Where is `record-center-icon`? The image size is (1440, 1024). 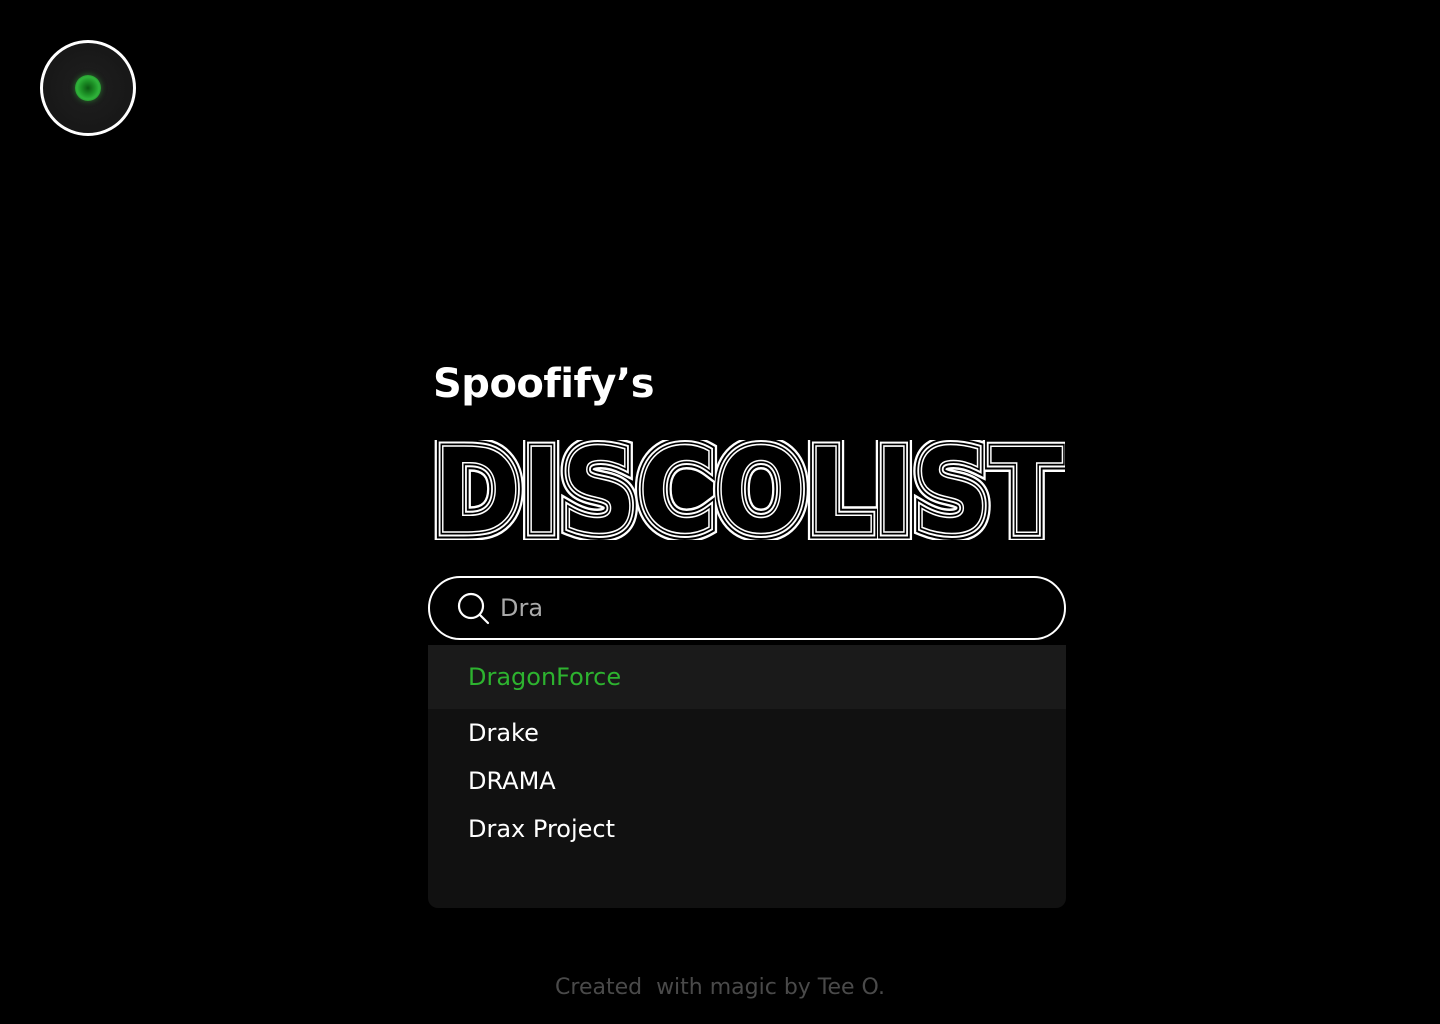
record-center-icon is located at coordinates (88, 88).